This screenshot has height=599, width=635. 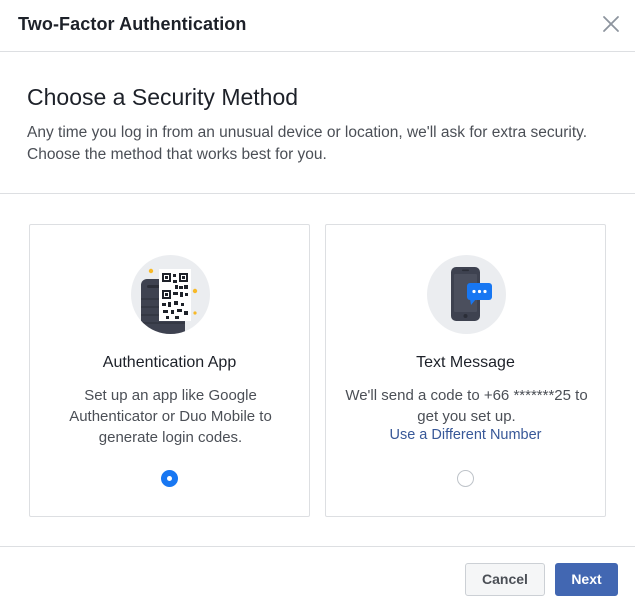 I want to click on close-button, so click(x=611, y=24).